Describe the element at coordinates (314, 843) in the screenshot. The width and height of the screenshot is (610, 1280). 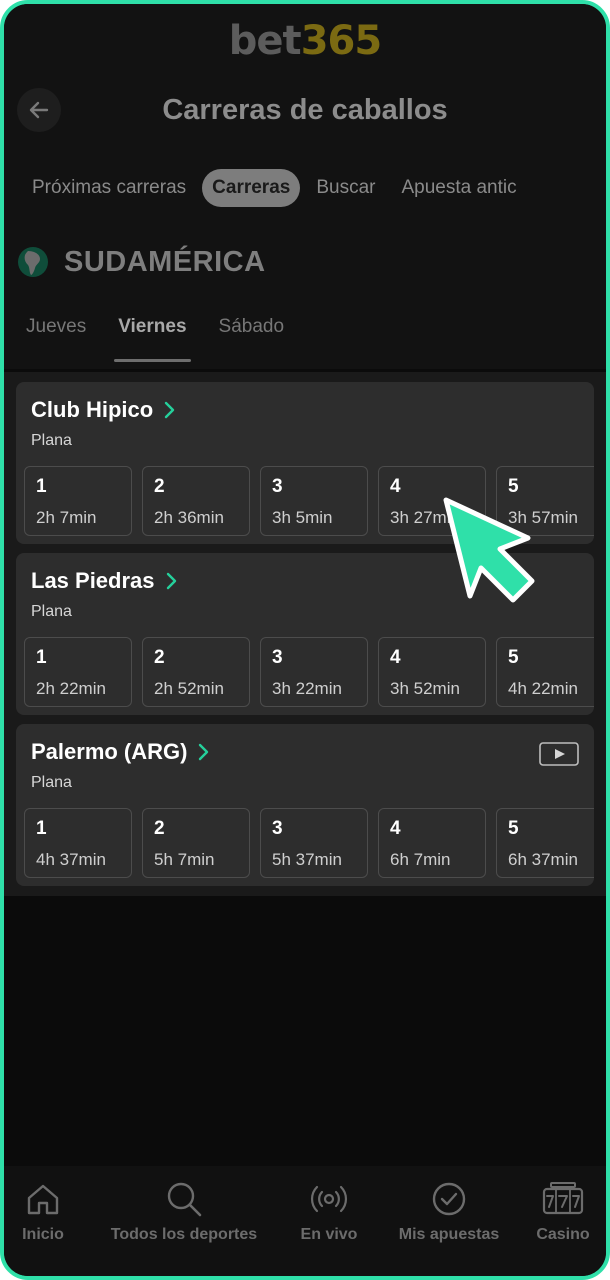
I see `race-button: 3 5h 37min` at that location.